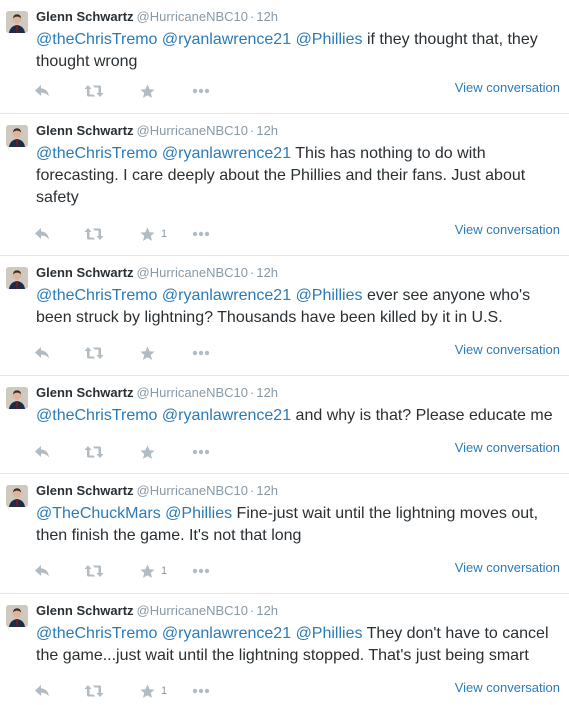  What do you see at coordinates (422, 415) in the screenshot?
I see `tweet-body: and why is that? Please educate me` at bounding box center [422, 415].